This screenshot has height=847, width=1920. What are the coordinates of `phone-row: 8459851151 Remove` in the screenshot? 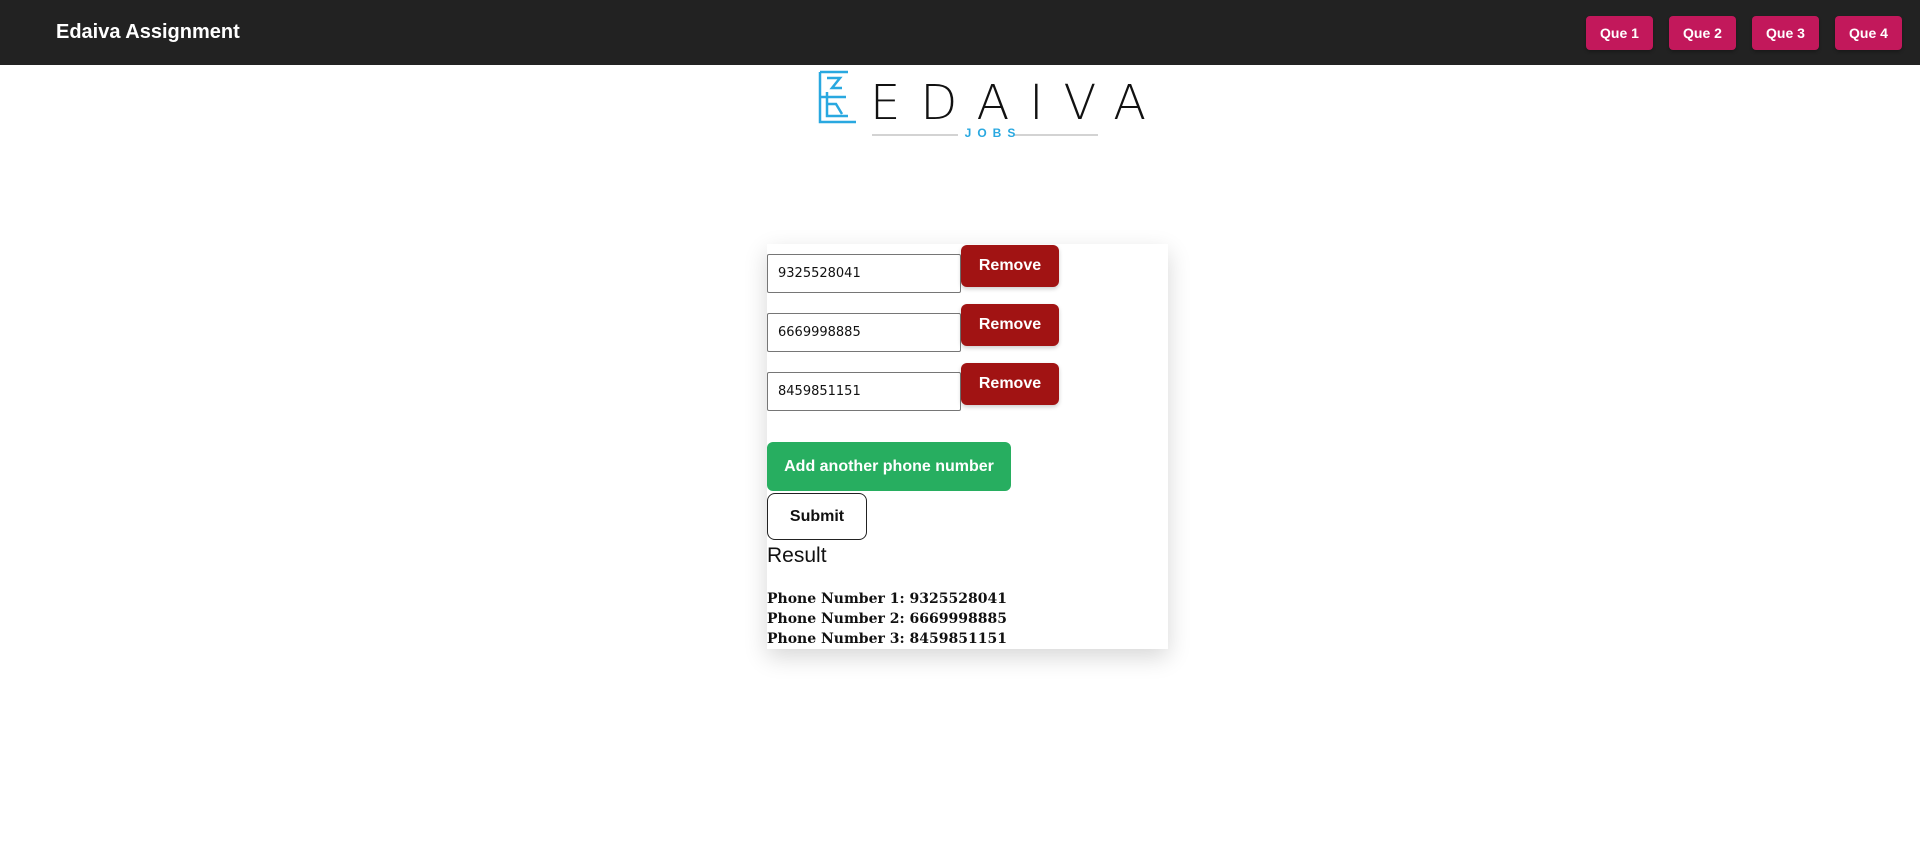 It's located at (967, 386).